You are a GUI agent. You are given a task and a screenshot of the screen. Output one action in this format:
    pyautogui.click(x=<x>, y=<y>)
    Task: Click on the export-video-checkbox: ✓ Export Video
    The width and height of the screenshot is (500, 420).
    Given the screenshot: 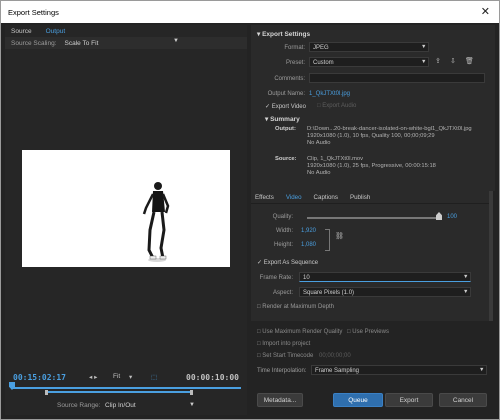 What is the action you would take?
    pyautogui.click(x=285, y=106)
    